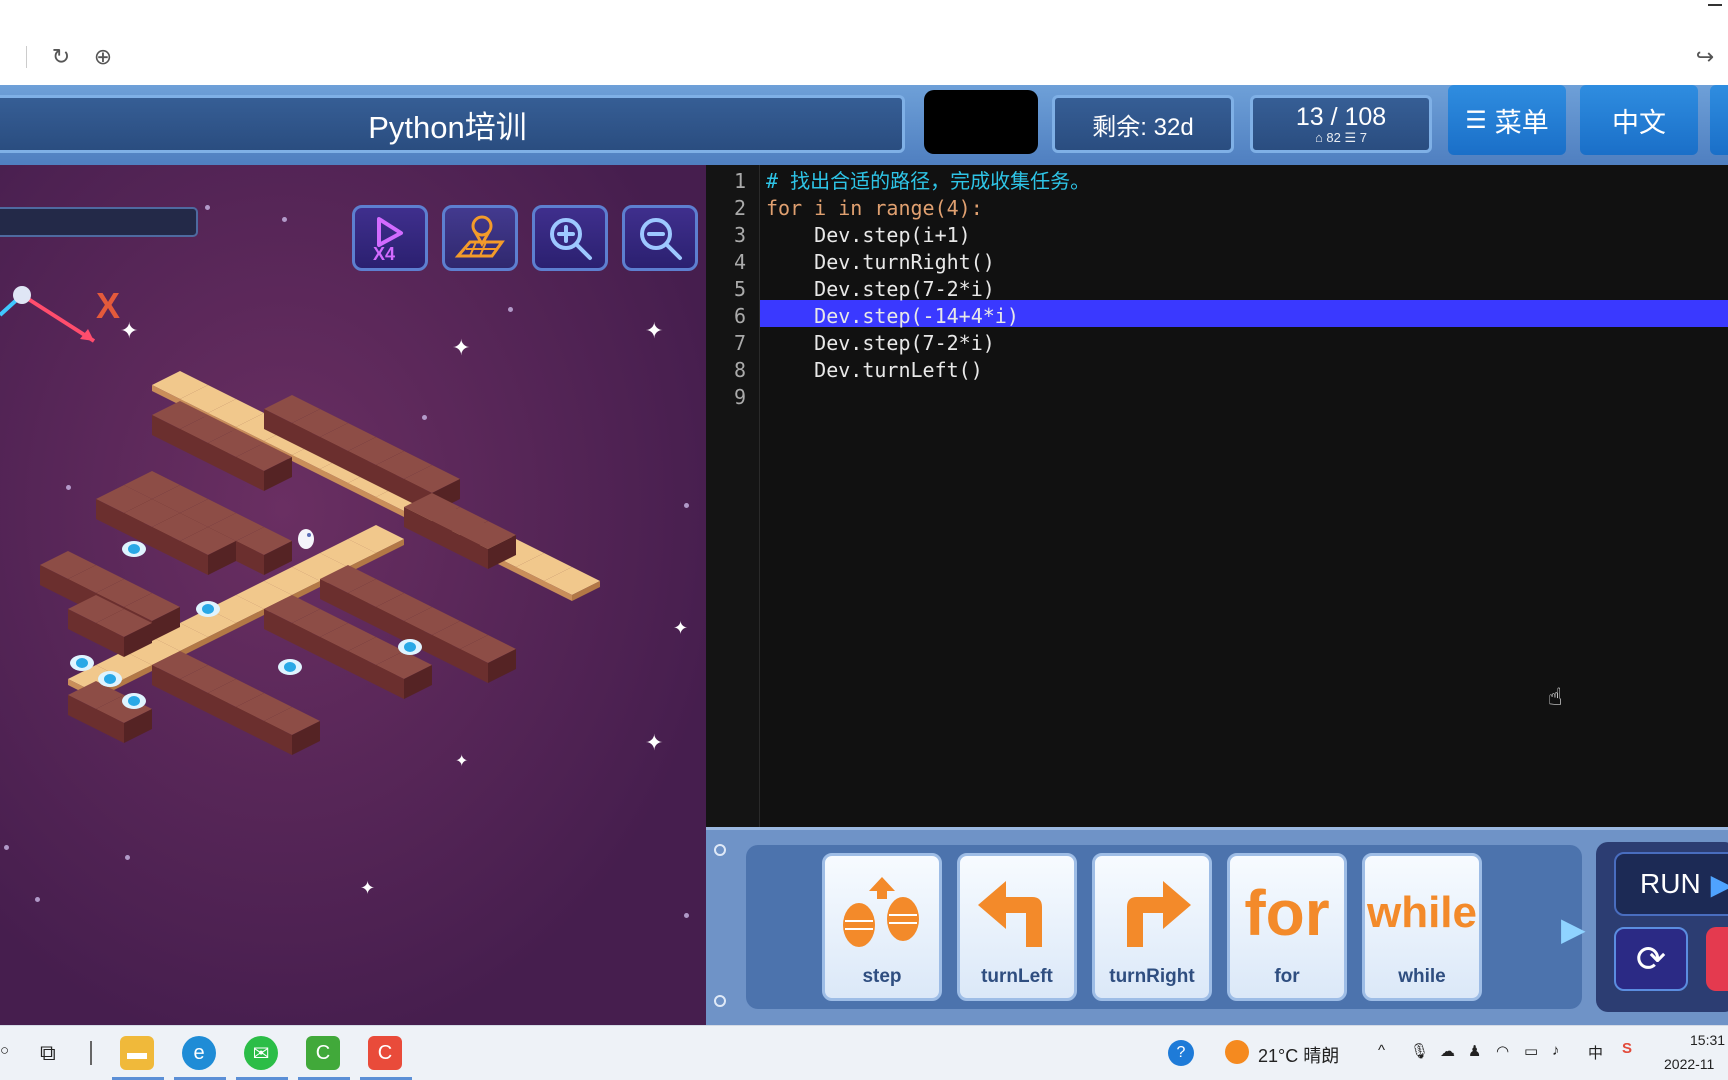 The image size is (1728, 1080). I want to click on axis-indicator, so click(48, 314).